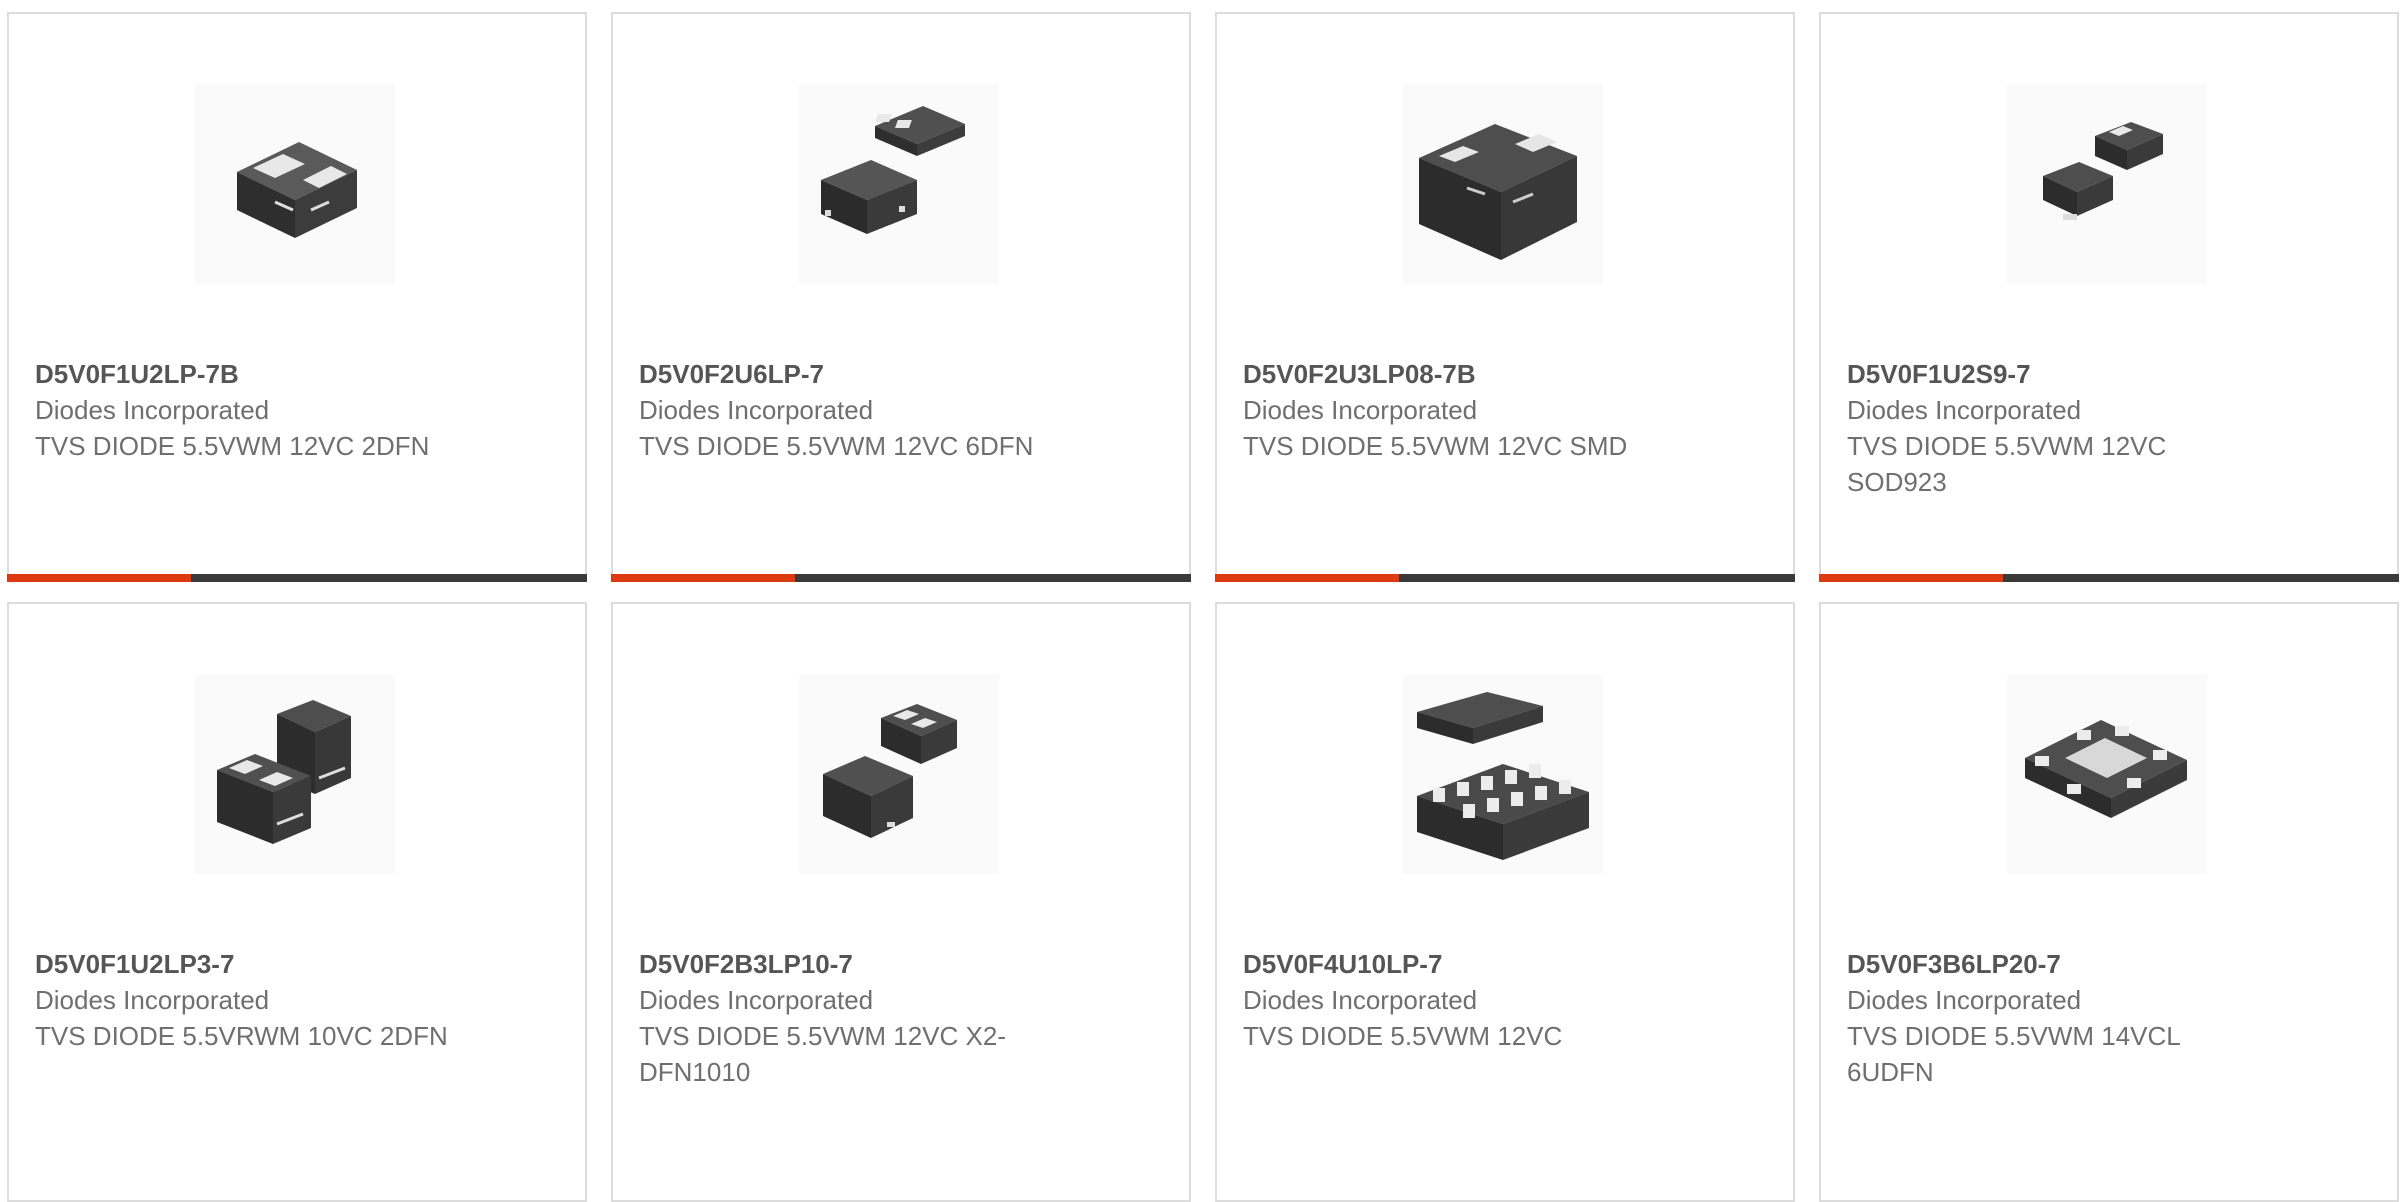 The image size is (2400, 1202). What do you see at coordinates (2007, 464) in the screenshot?
I see `description: TVS DIODE 5.5VWM 12VC SOD923` at bounding box center [2007, 464].